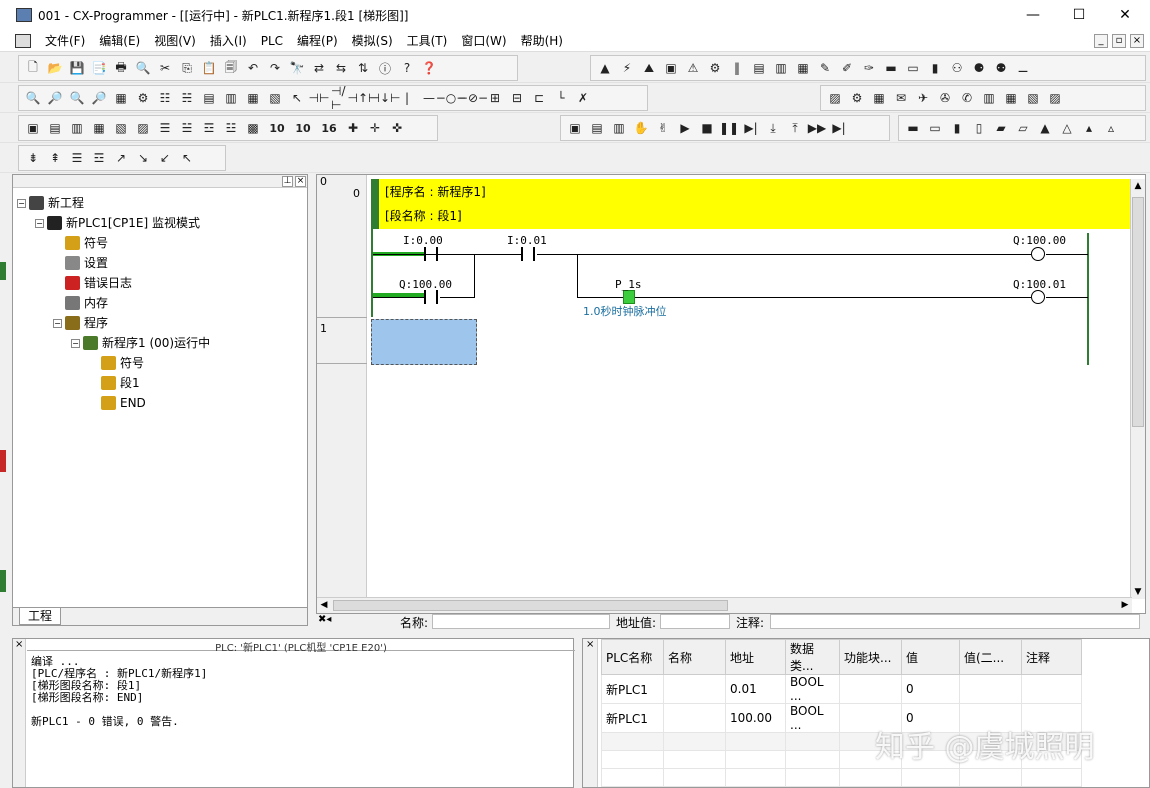 The height and width of the screenshot is (788, 1150). Describe the element at coordinates (23, 40) in the screenshot. I see `document-icon` at that location.